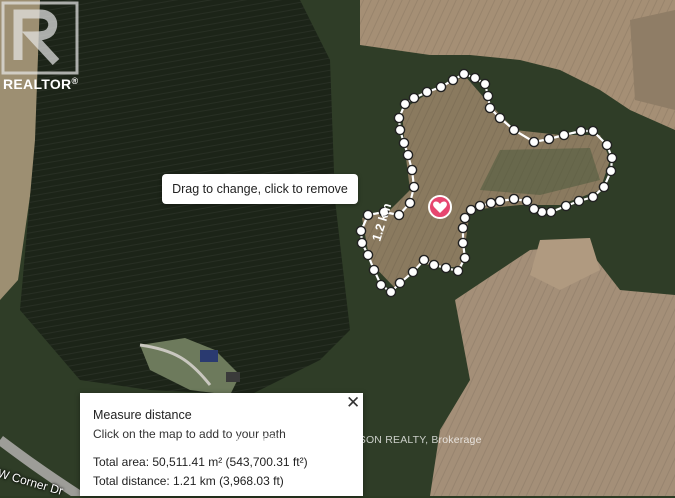 This screenshot has height=498, width=675. Describe the element at coordinates (142, 415) in the screenshot. I see `panel-title: Measure distance` at that location.